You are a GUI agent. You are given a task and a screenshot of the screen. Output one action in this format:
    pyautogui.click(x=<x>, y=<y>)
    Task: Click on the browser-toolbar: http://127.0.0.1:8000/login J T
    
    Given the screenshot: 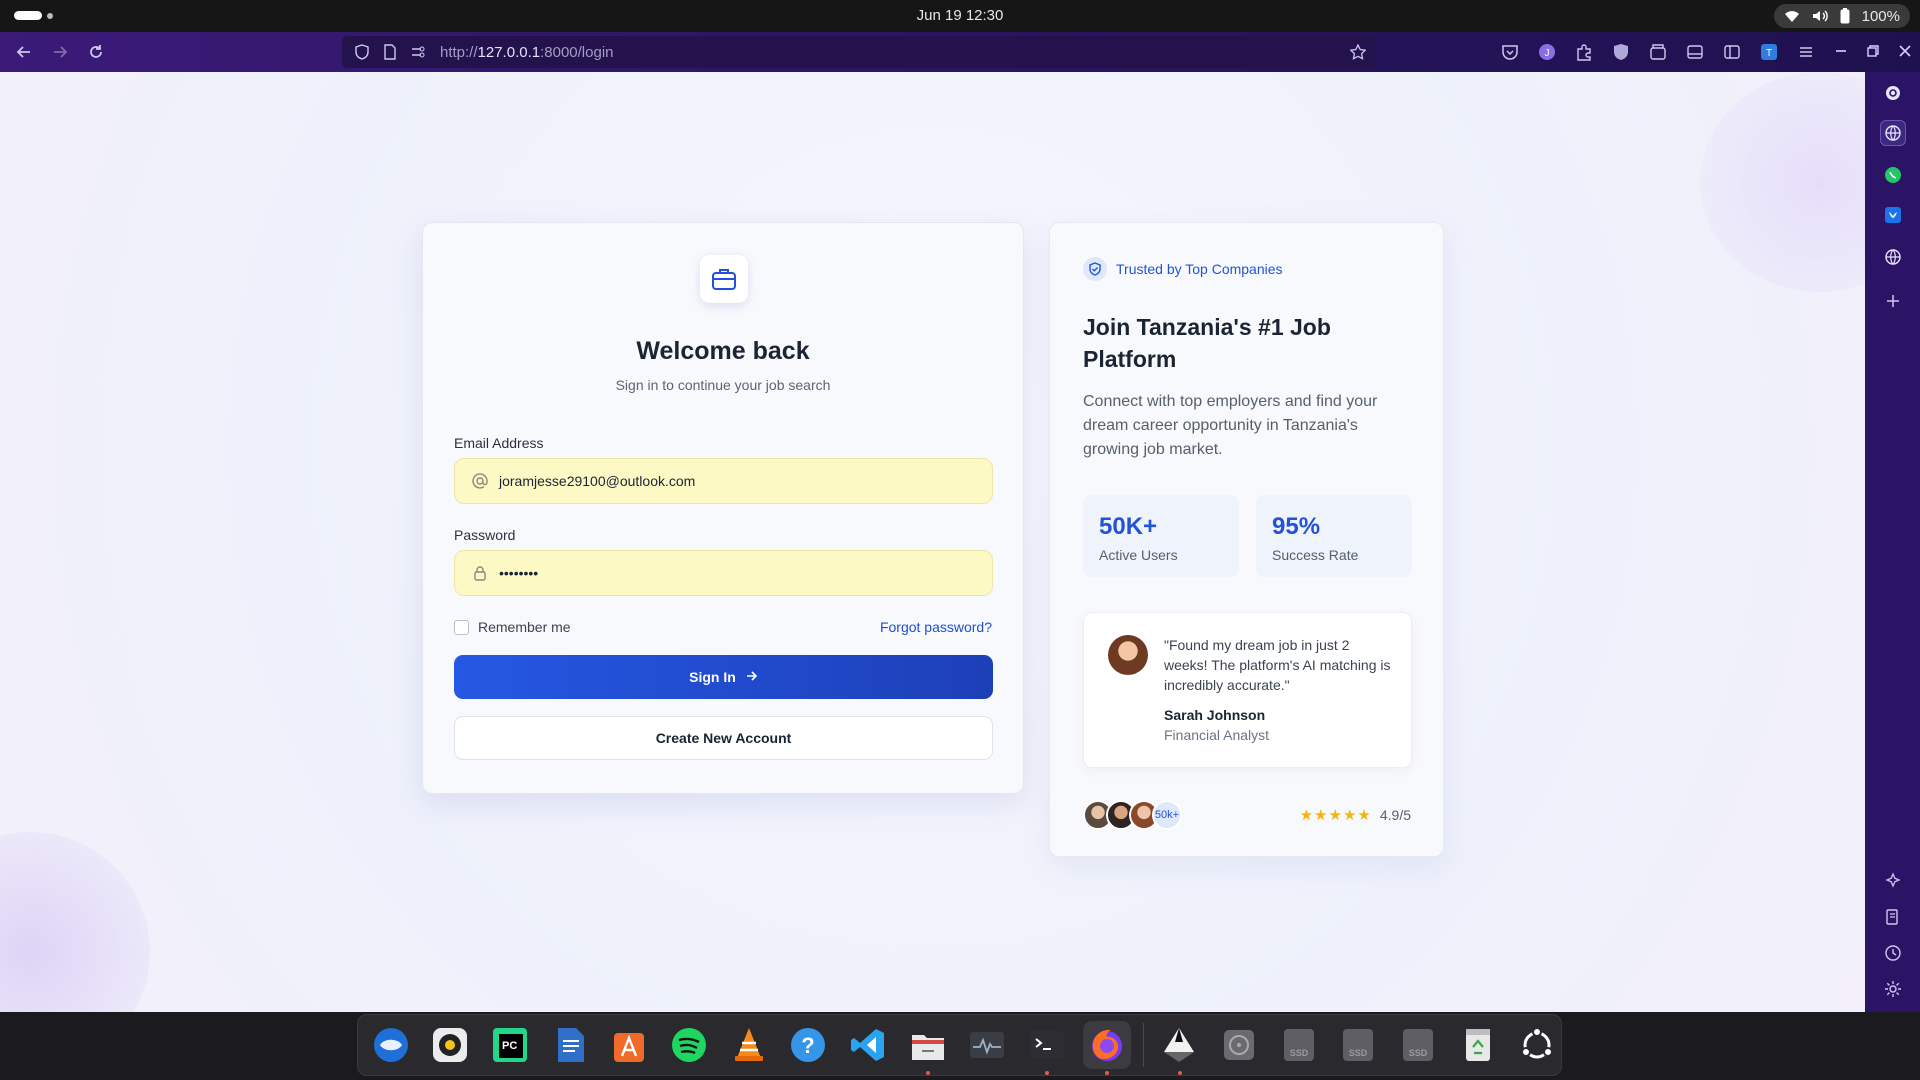 What is the action you would take?
    pyautogui.click(x=960, y=52)
    